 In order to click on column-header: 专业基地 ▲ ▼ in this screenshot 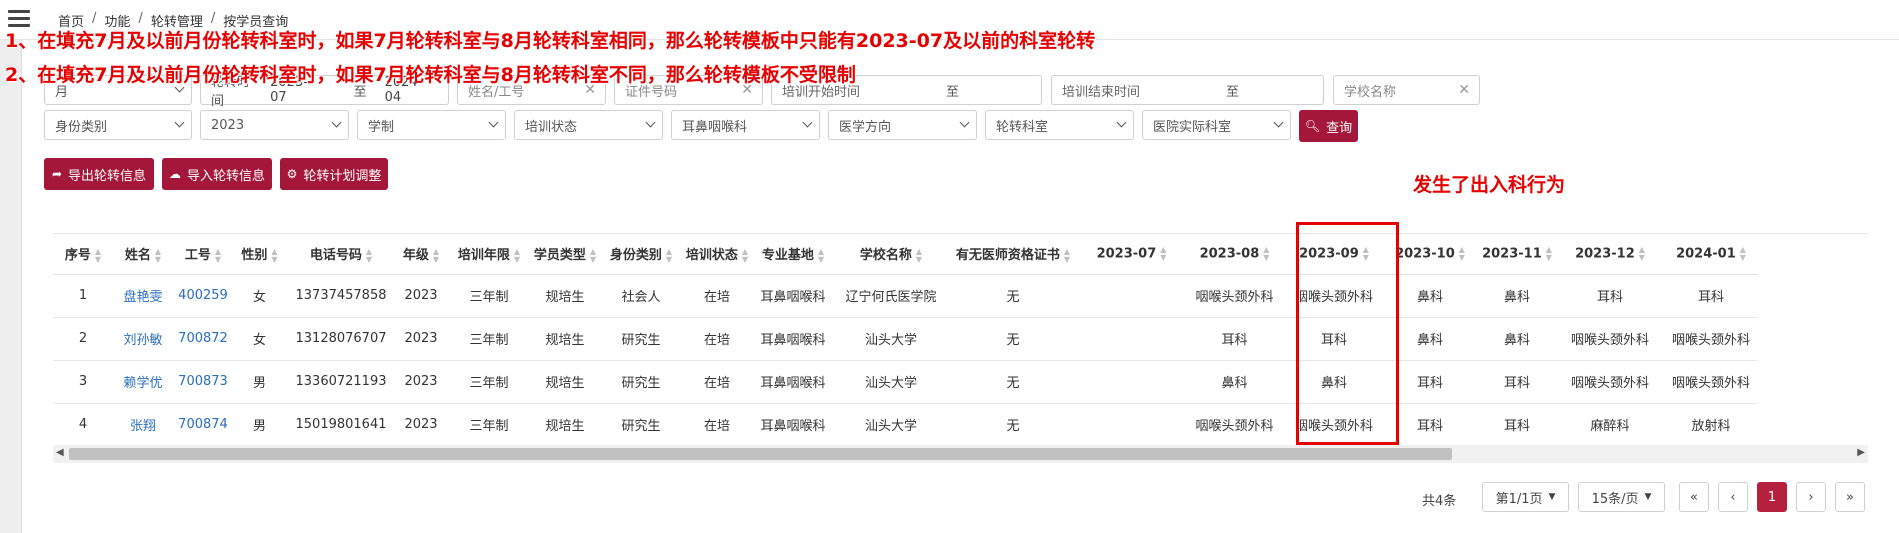, I will do `click(793, 254)`.